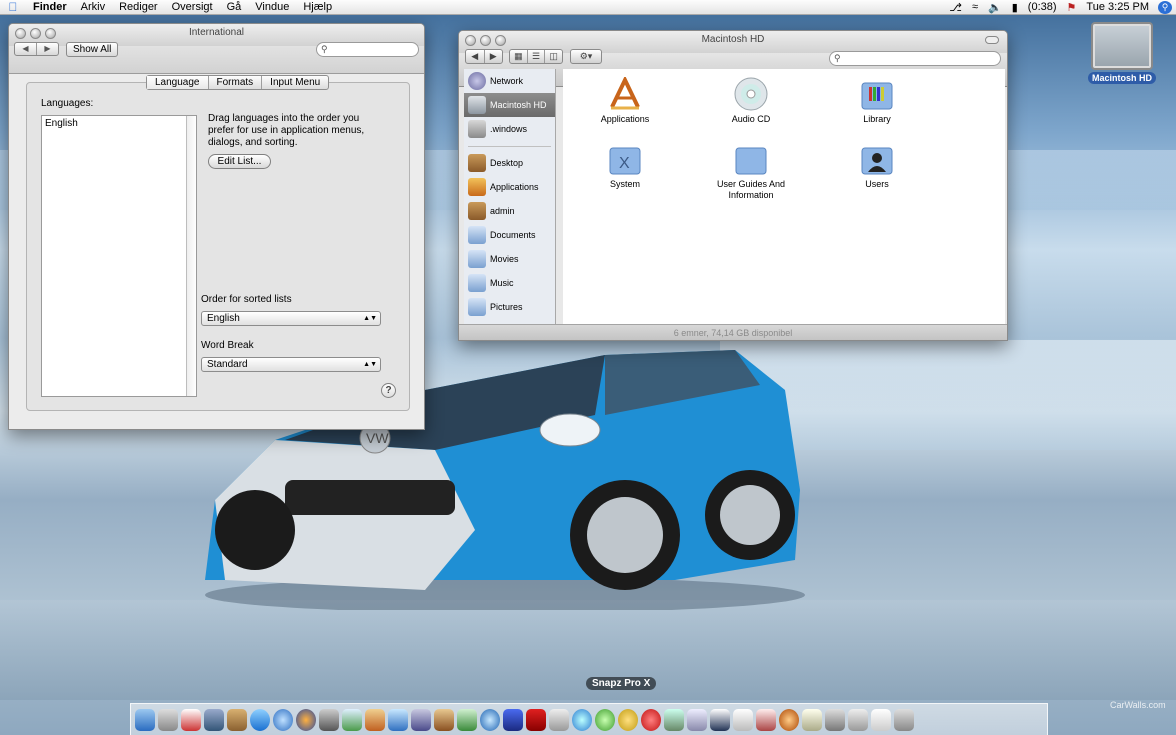 The height and width of the screenshot is (735, 1176). Describe the element at coordinates (509, 163) in the screenshot. I see `sidebar-item-desktop: Desktop` at that location.